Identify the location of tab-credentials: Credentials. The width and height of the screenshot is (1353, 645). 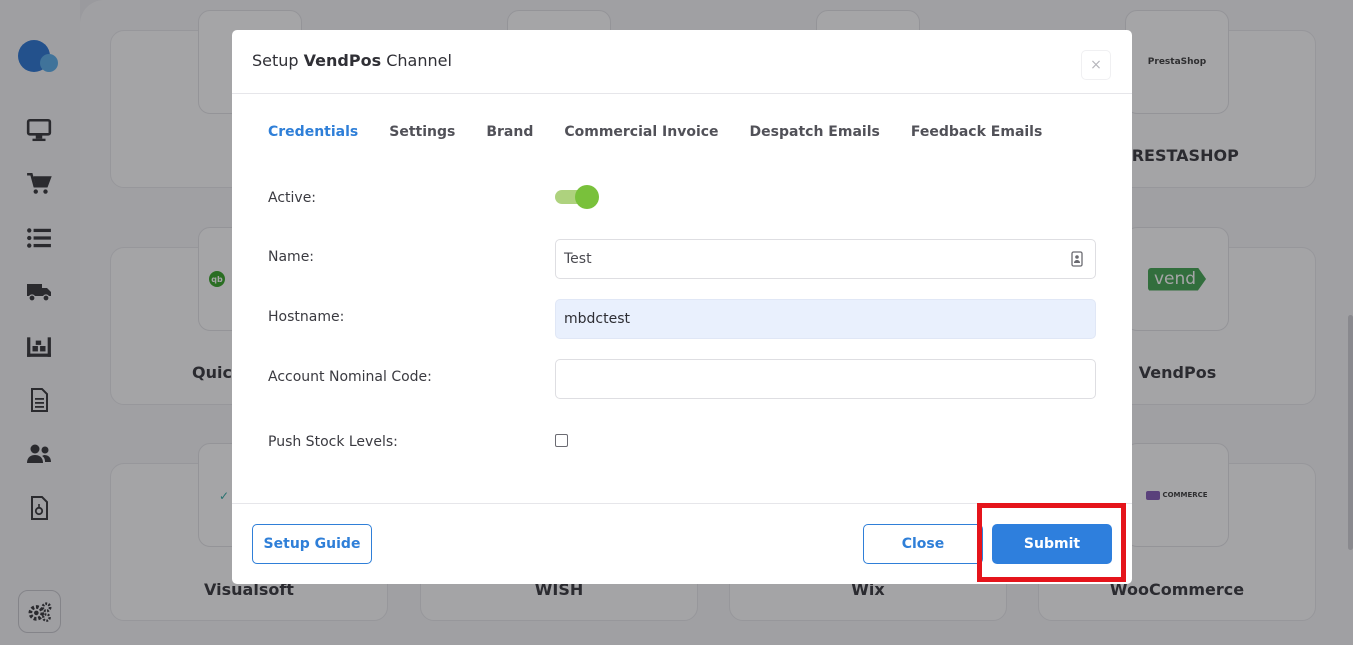
(313, 134).